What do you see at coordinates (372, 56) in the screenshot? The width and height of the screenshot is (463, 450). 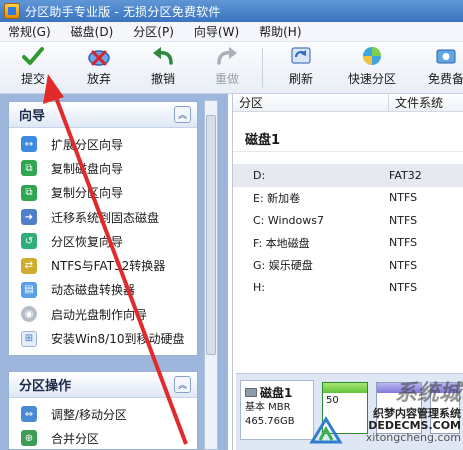 I see `quick-partition-icon` at bounding box center [372, 56].